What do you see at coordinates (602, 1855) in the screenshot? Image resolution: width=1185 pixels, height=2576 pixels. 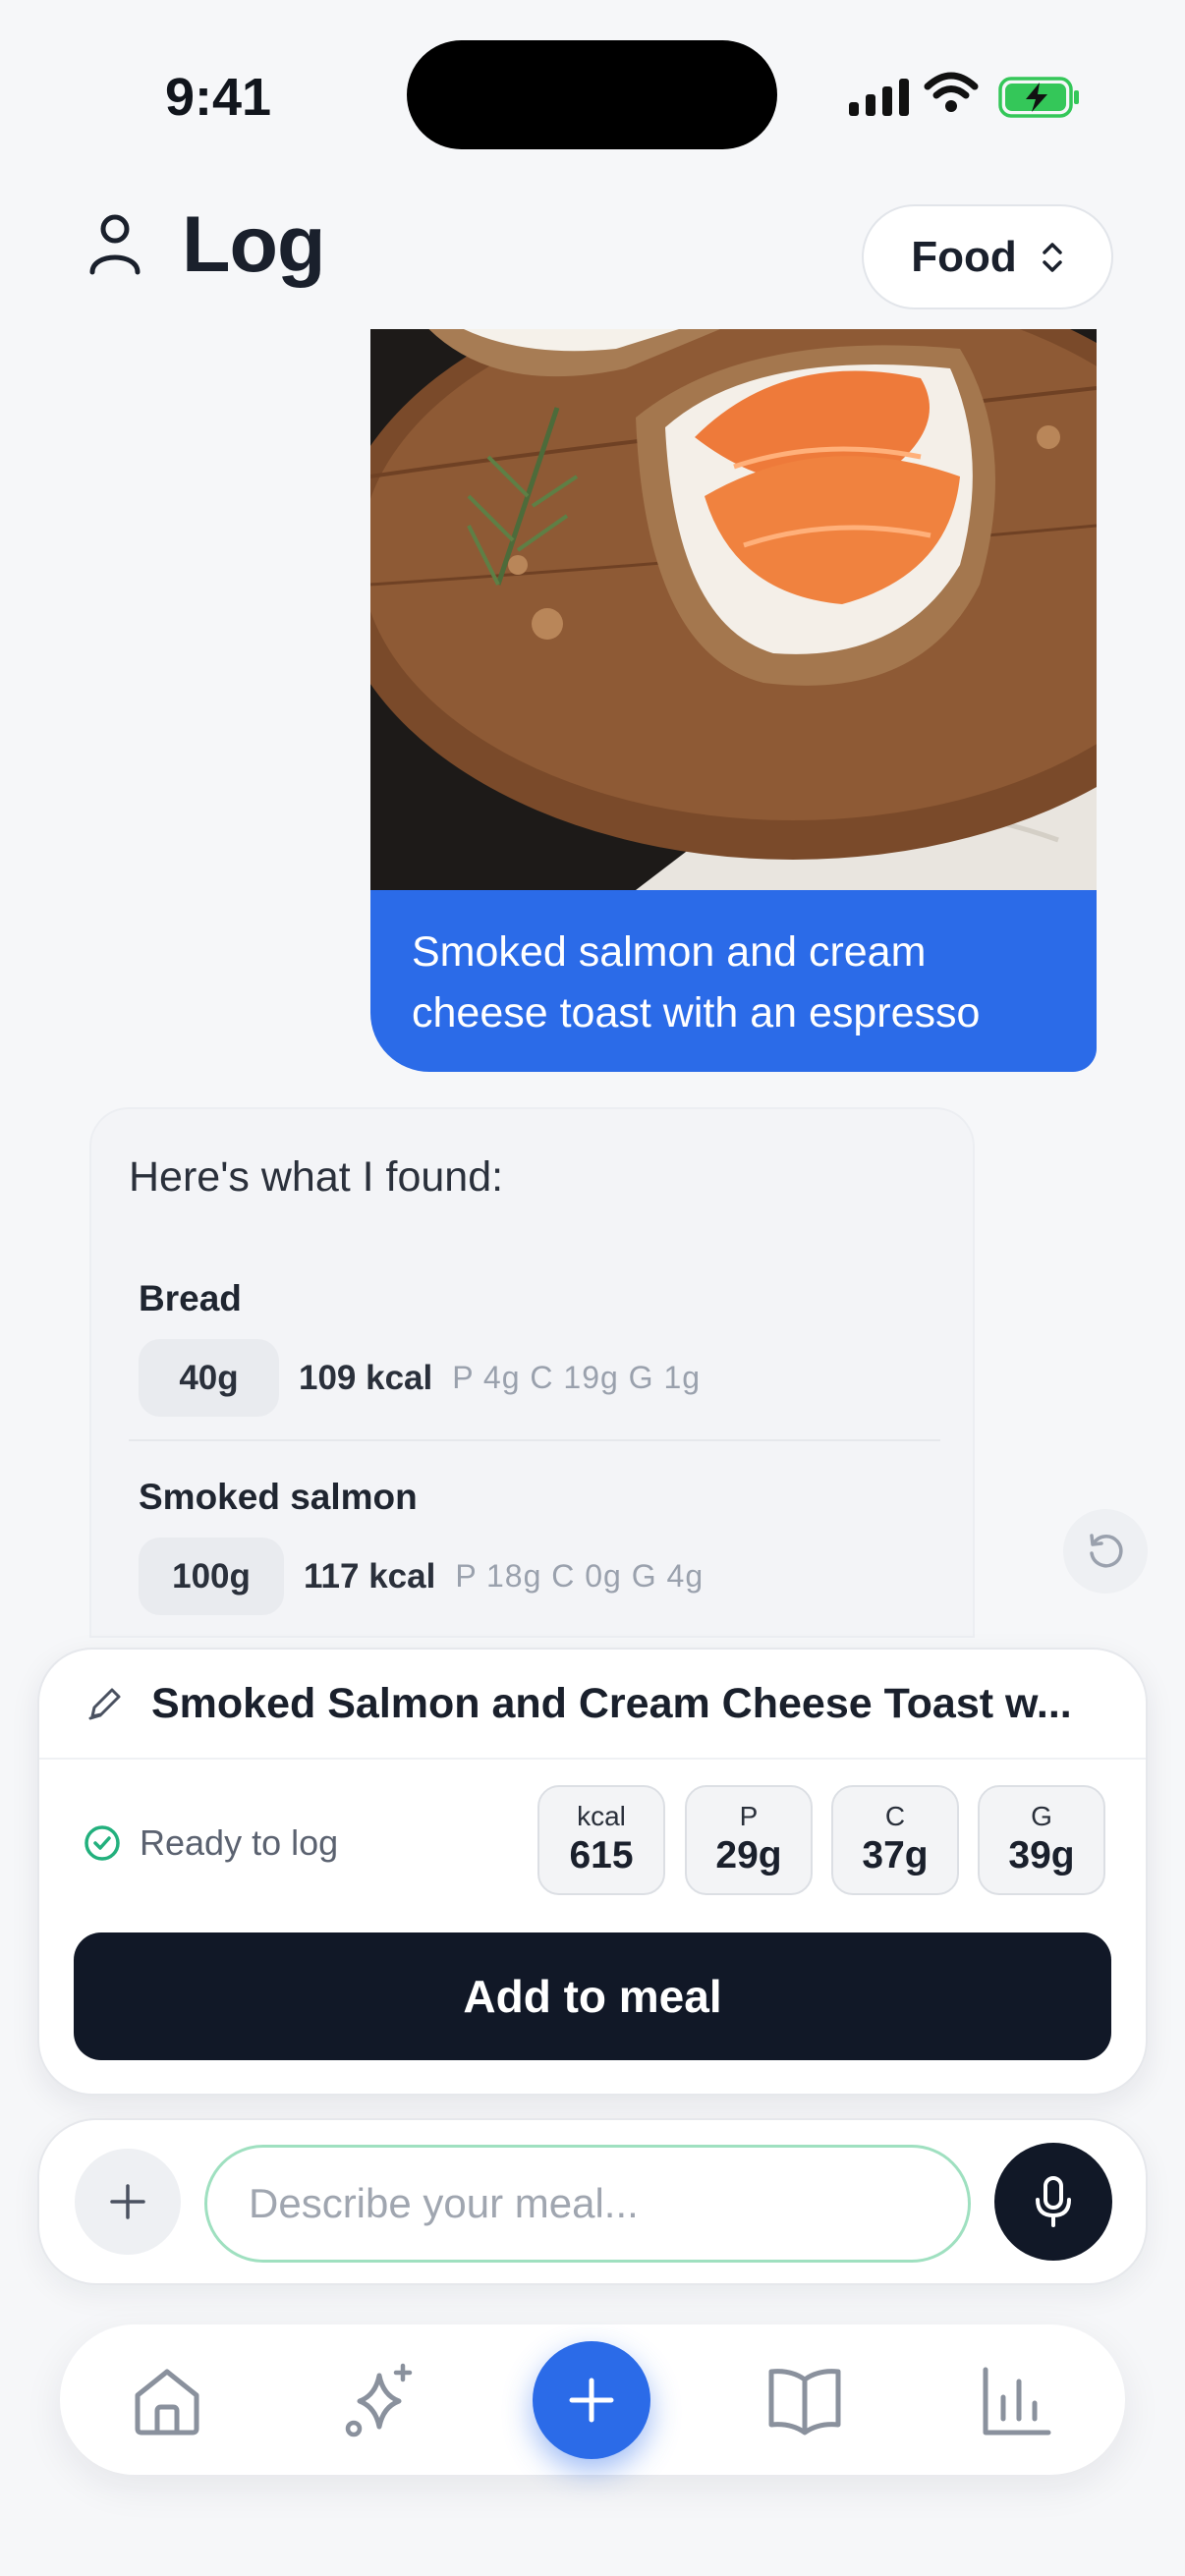 I see `stat-value: 615` at bounding box center [602, 1855].